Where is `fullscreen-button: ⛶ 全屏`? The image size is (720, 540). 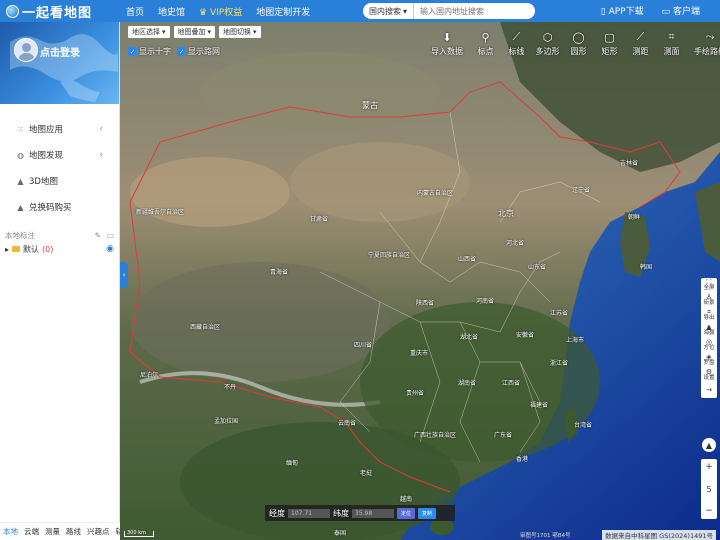 fullscreen-button: ⛶ 全屏 is located at coordinates (708, 285).